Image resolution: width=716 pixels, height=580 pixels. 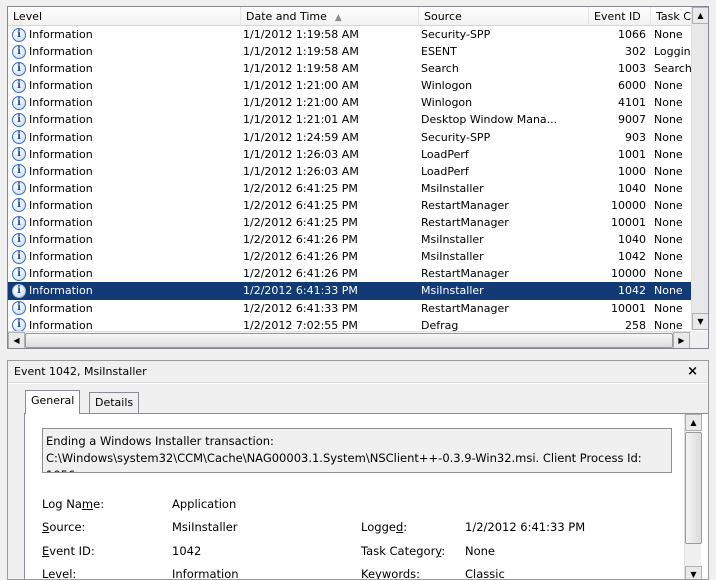 I want to click on cell-task-category: Loggin, so click(x=672, y=52).